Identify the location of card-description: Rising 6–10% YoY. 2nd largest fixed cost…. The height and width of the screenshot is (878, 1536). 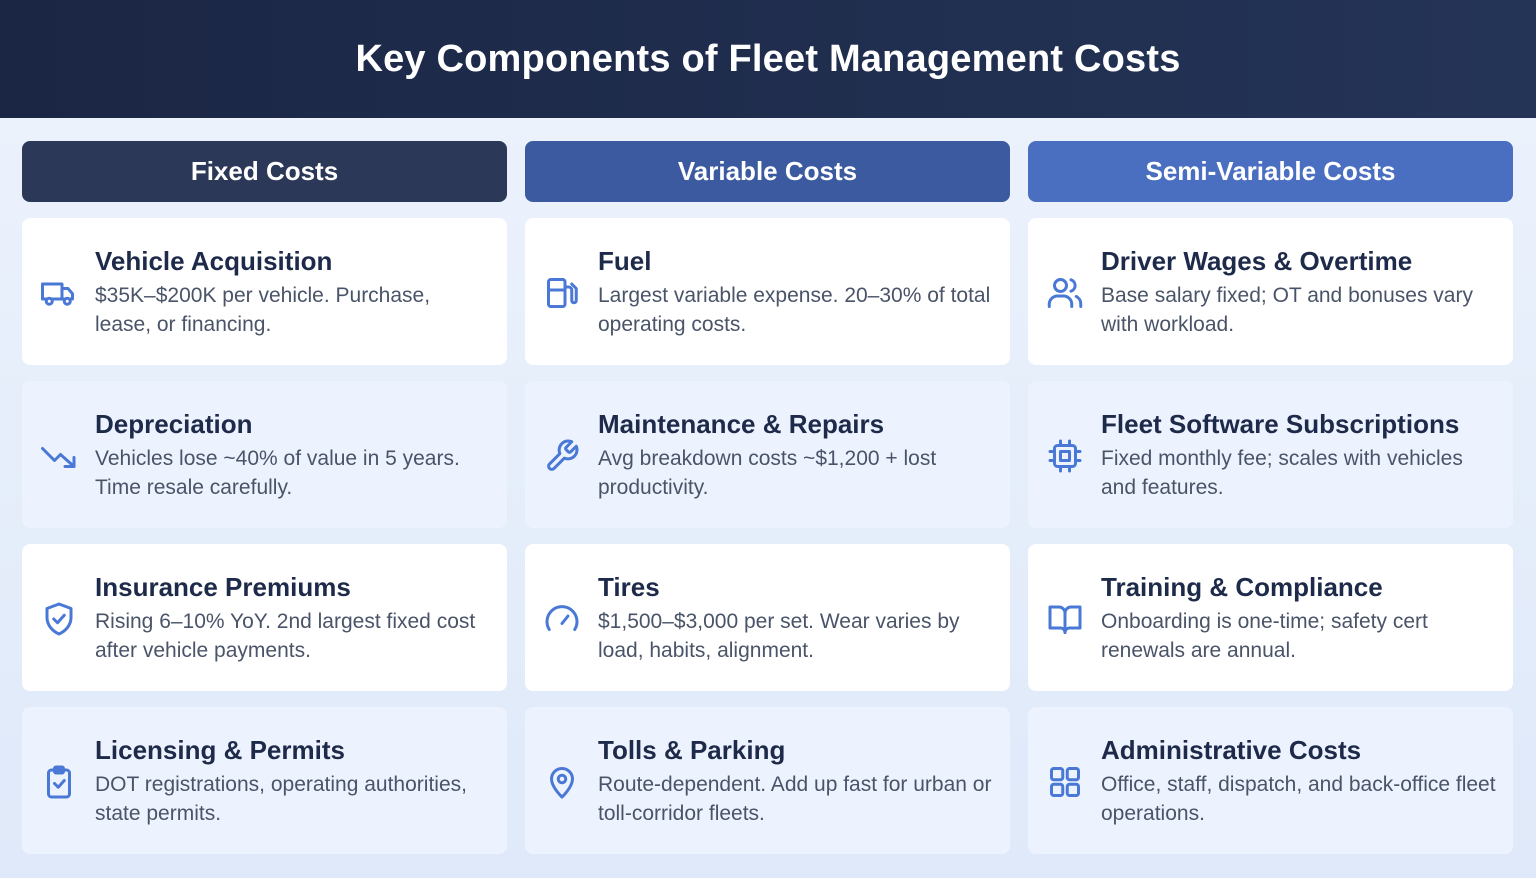
(285, 636).